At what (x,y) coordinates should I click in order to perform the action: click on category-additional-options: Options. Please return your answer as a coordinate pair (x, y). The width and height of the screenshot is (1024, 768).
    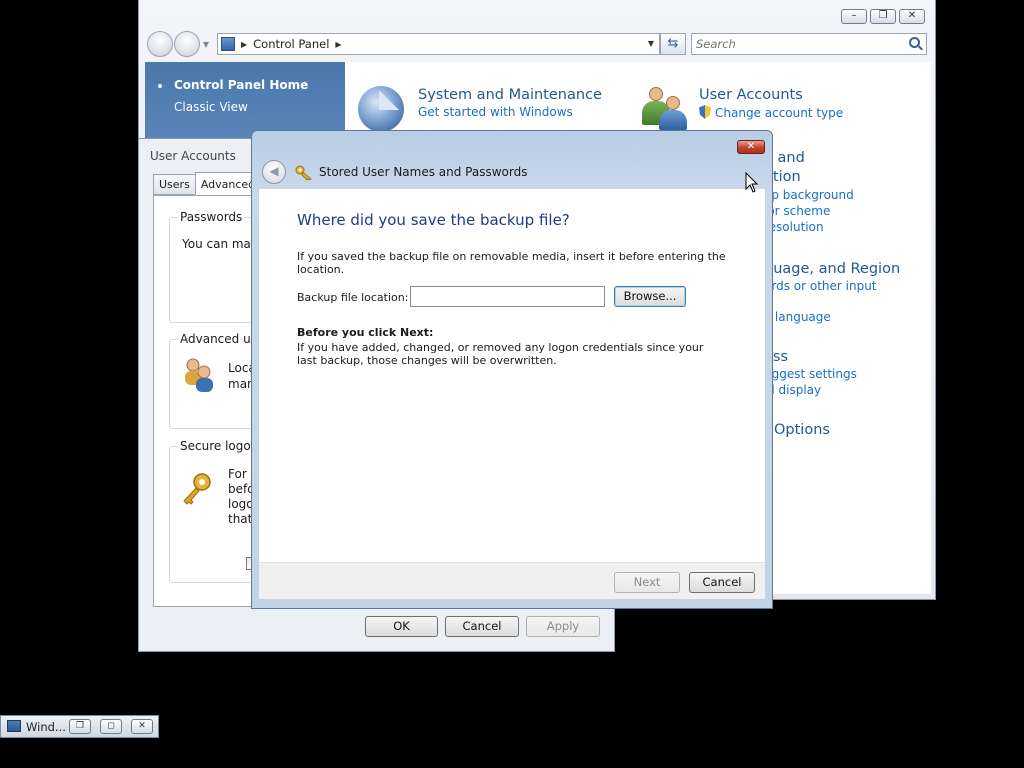
    Looking at the image, I should click on (802, 430).